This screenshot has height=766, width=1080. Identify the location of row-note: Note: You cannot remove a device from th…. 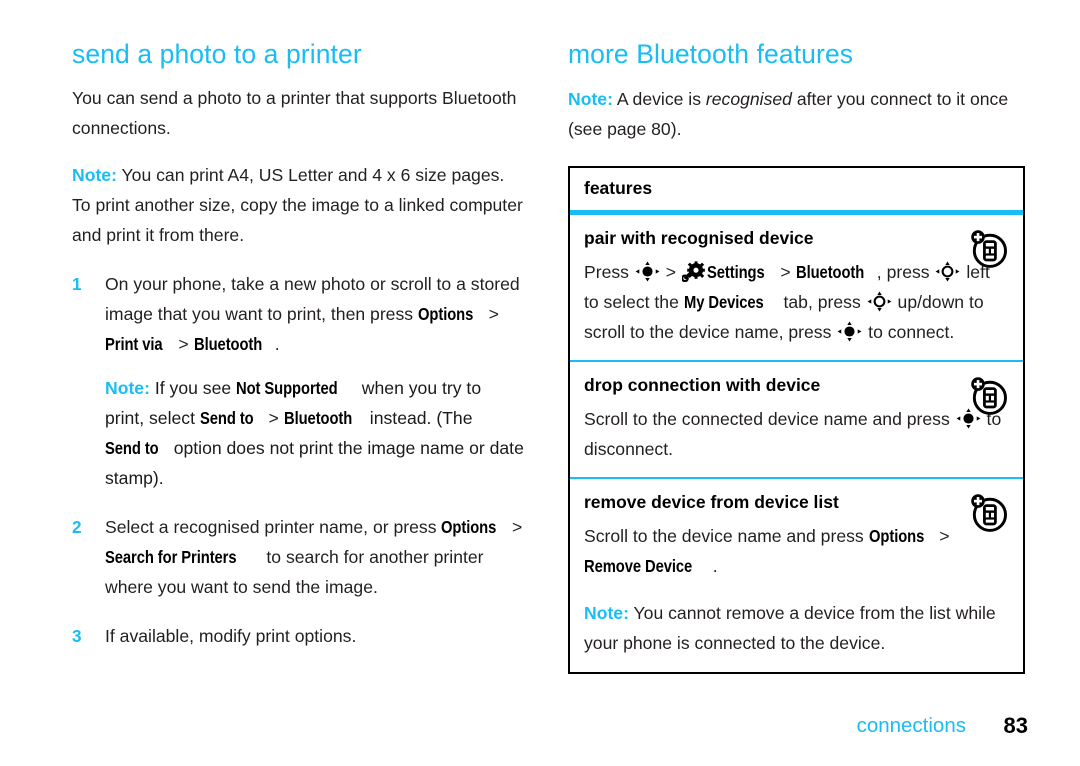
(796, 628).